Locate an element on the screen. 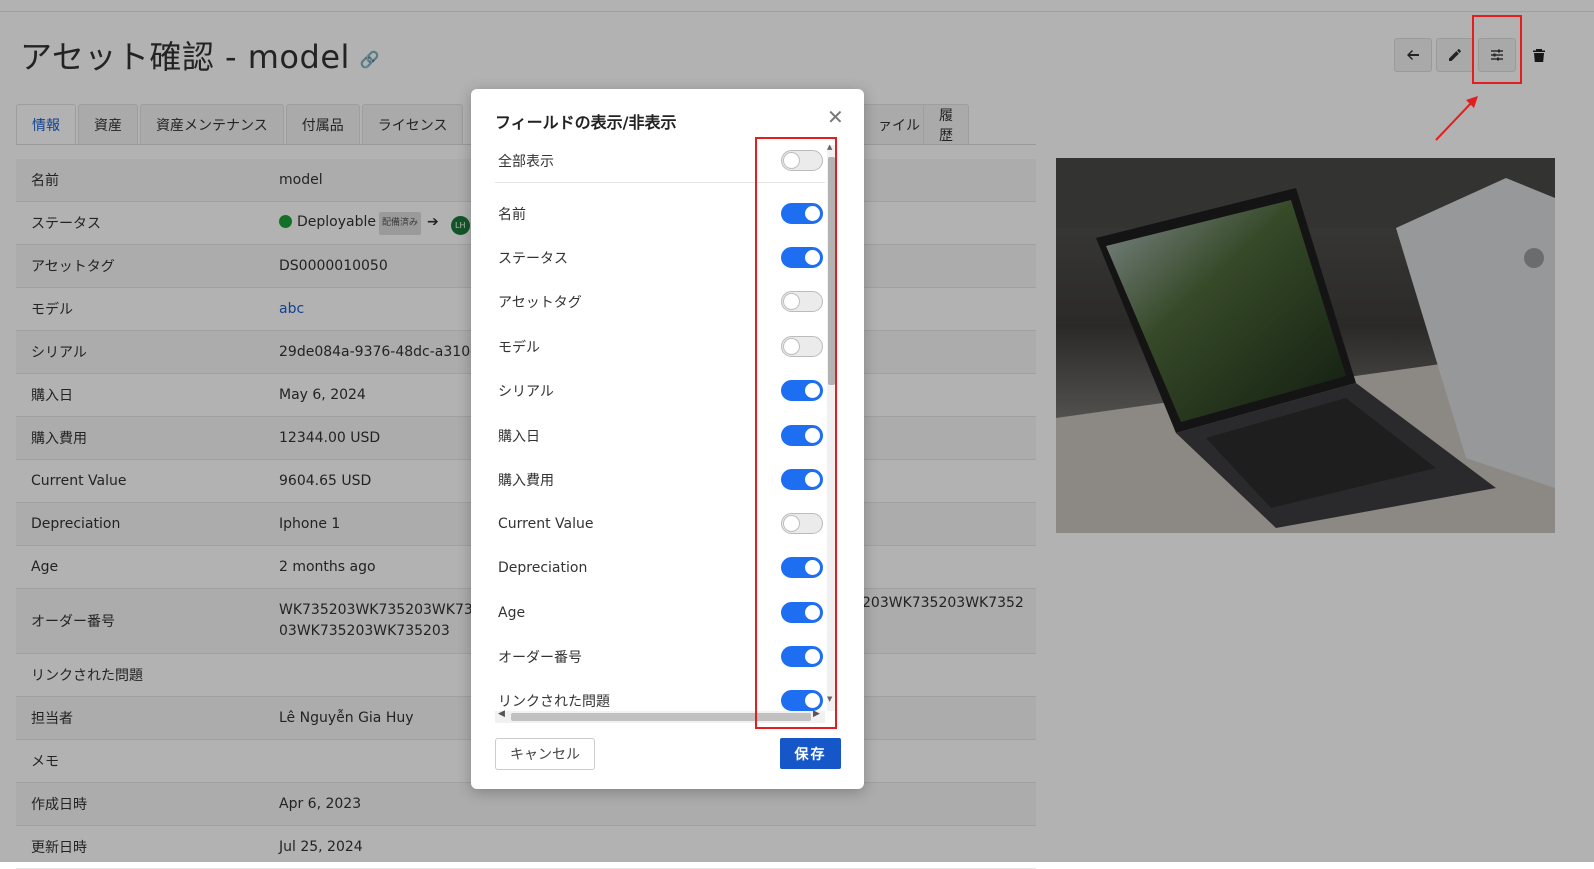  annotation-arrow-icon is located at coordinates (1456, 118).